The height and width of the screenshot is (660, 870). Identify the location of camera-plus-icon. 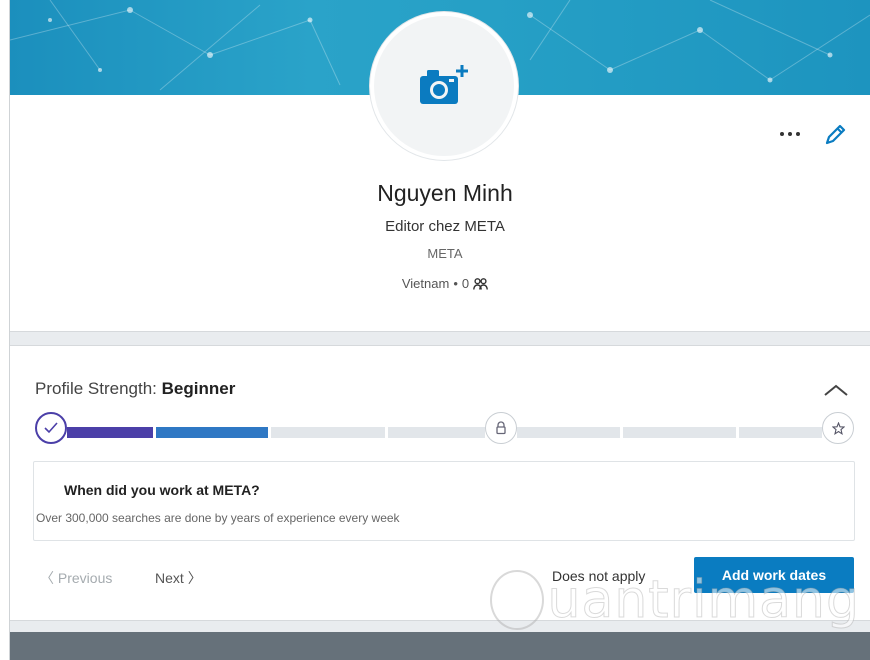
(444, 84).